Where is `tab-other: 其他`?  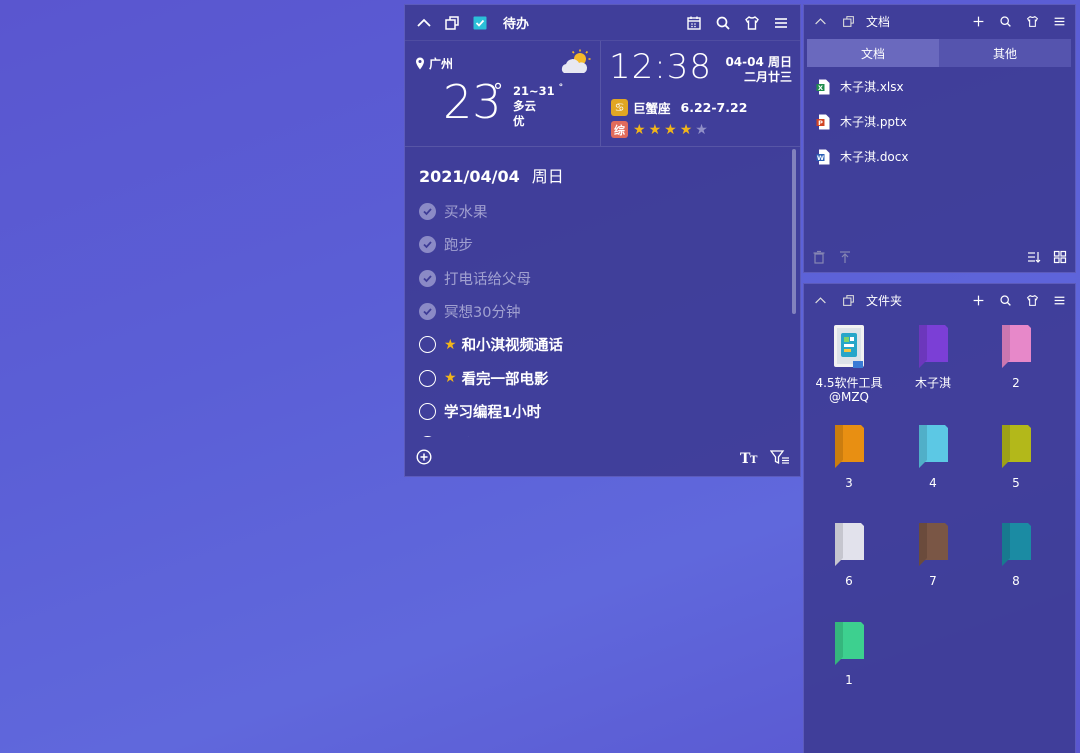
tab-other: 其他 is located at coordinates (1005, 53).